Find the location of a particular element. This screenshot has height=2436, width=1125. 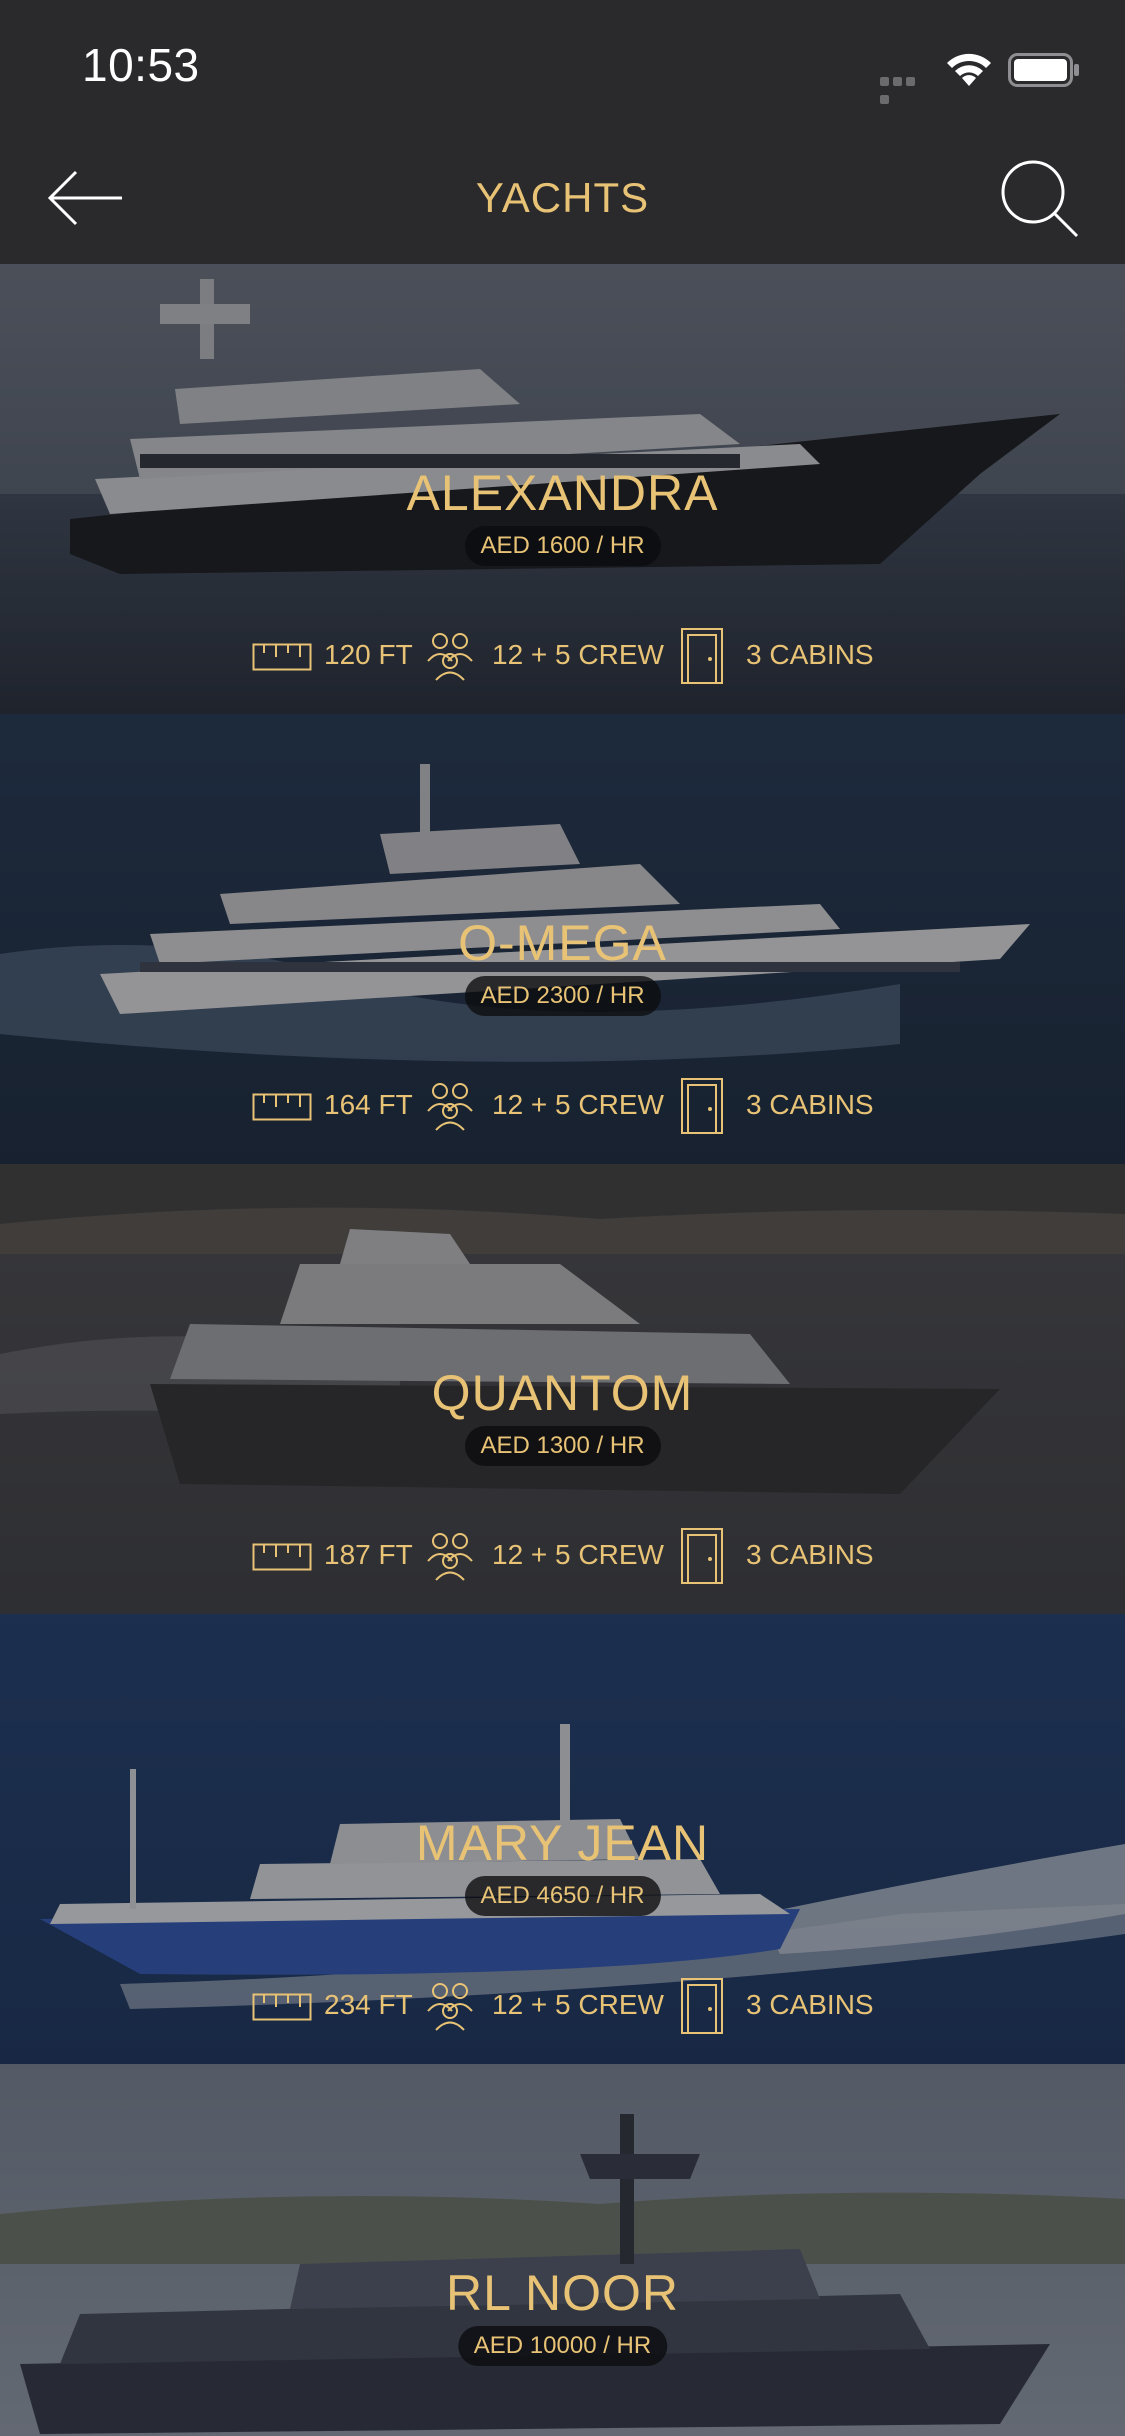

status-bar: 10:53 is located at coordinates (562, 66).